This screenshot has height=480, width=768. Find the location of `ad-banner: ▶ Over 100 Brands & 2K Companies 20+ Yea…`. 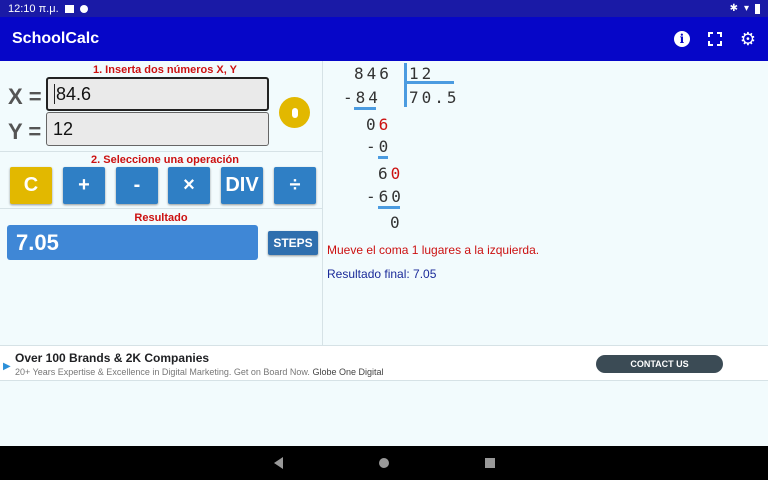

ad-banner: ▶ Over 100 Brands & 2K Companies 20+ Yea… is located at coordinates (384, 363).